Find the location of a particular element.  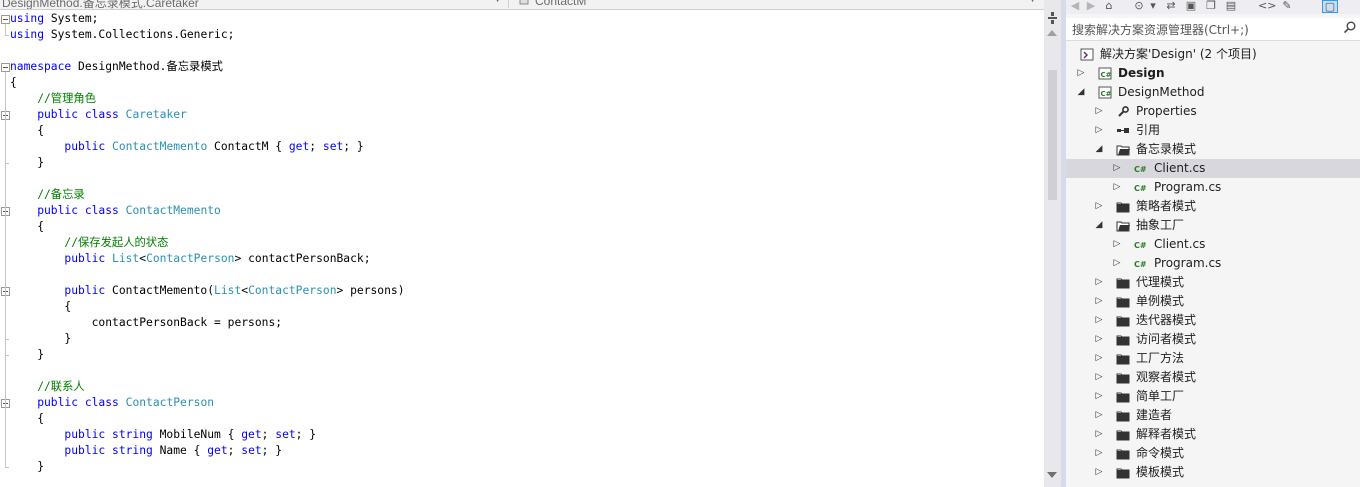

tree-item: ▷ 解释者模式 is located at coordinates (1213, 434).